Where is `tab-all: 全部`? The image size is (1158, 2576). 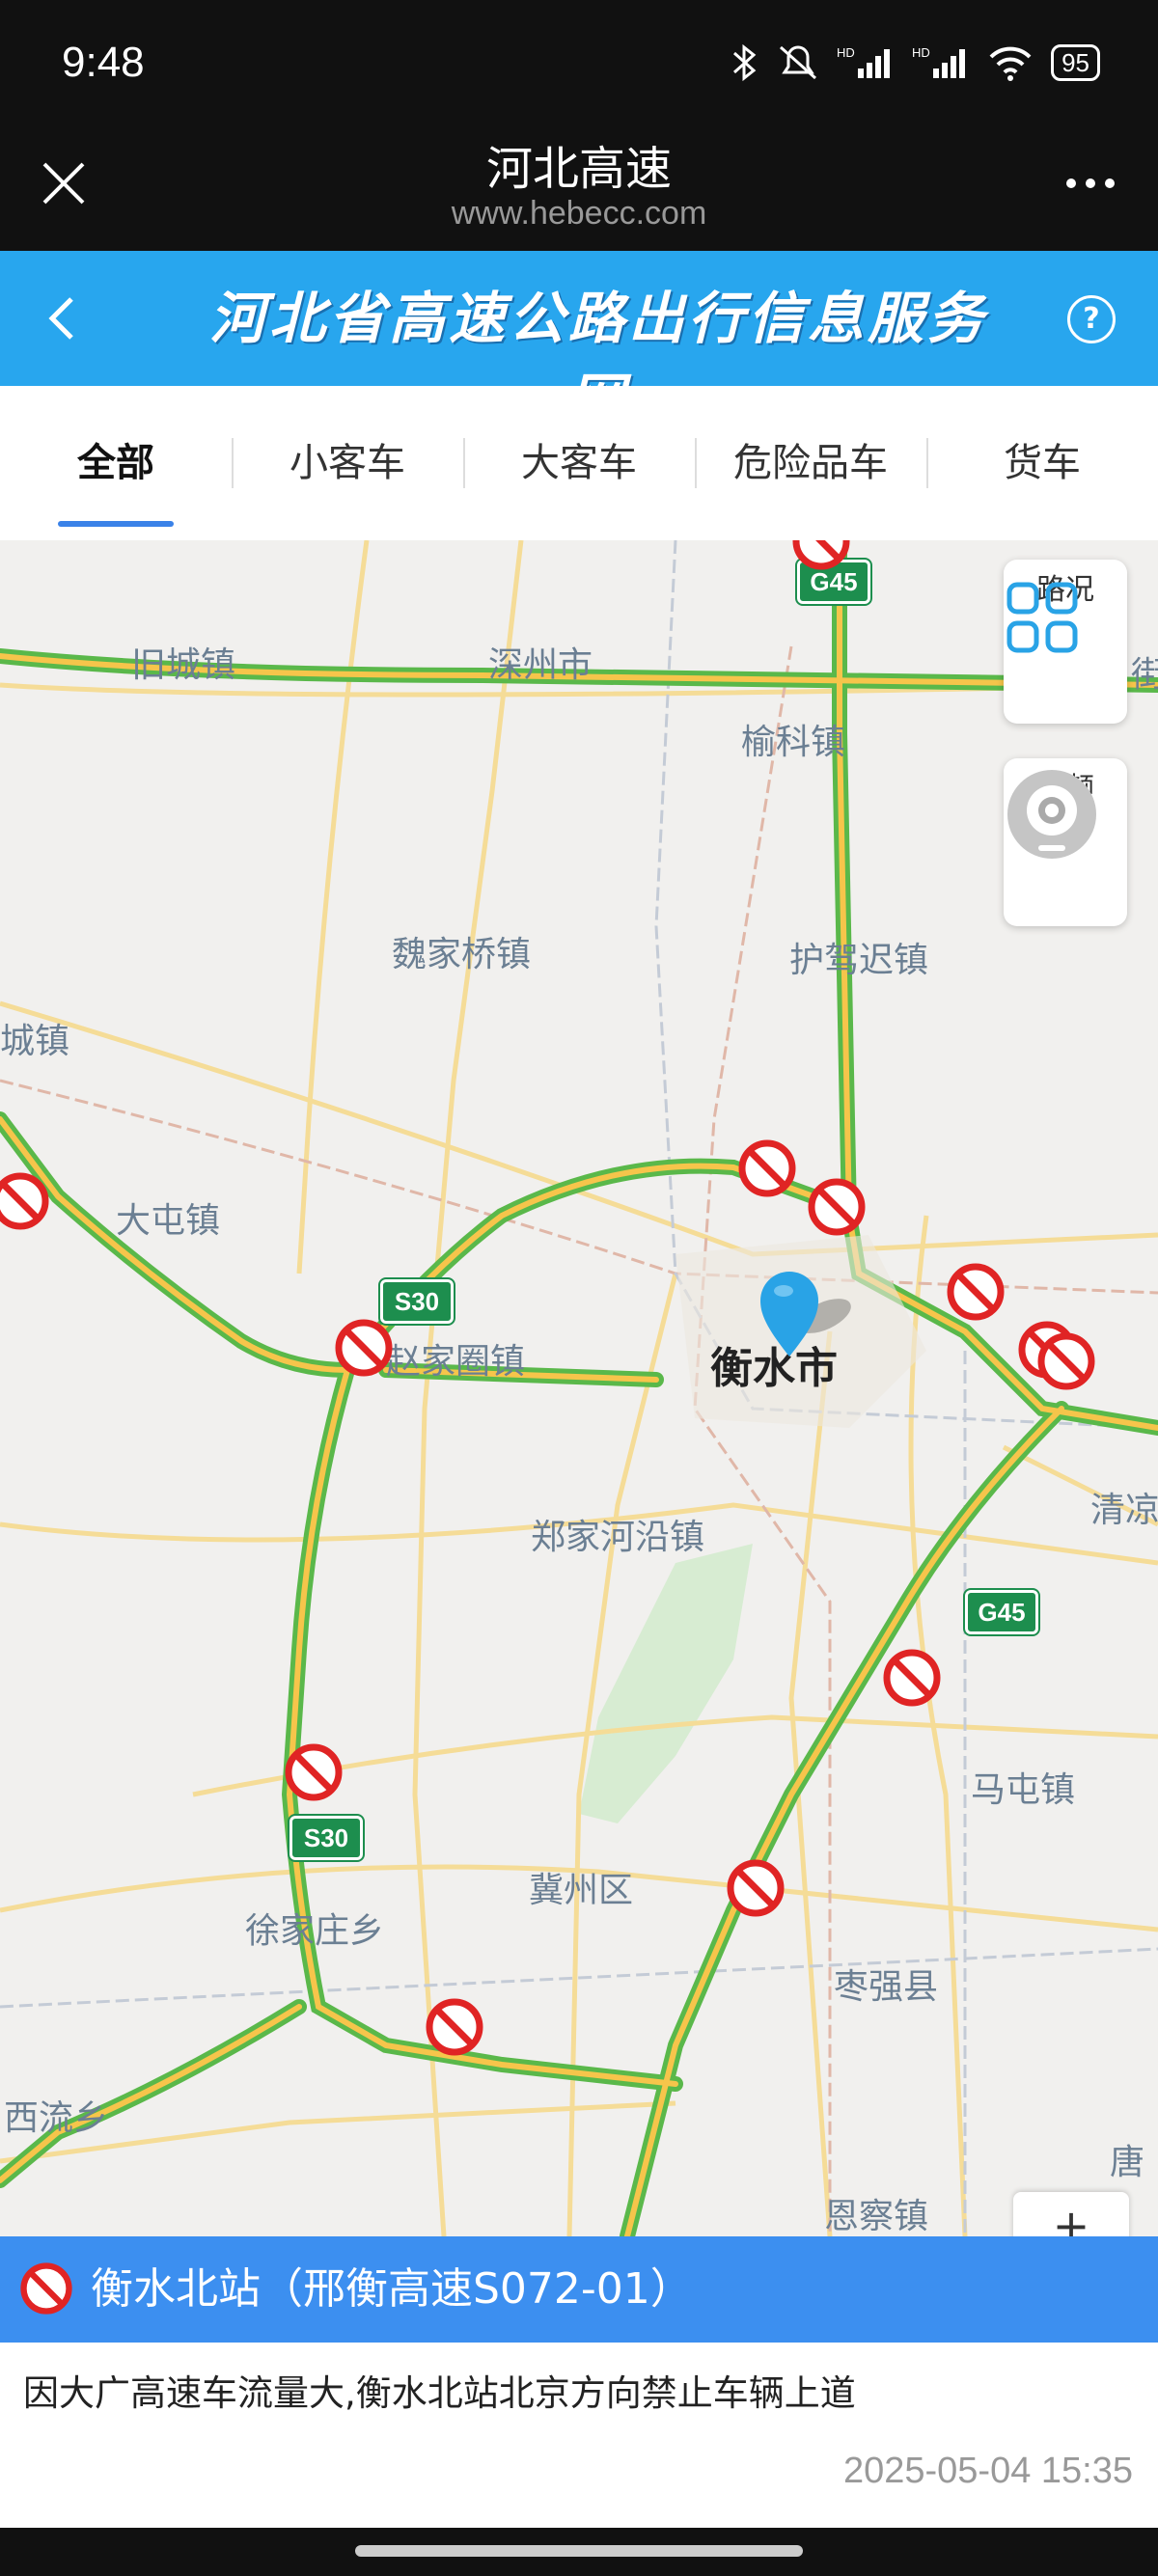 tab-all: 全部 is located at coordinates (116, 463).